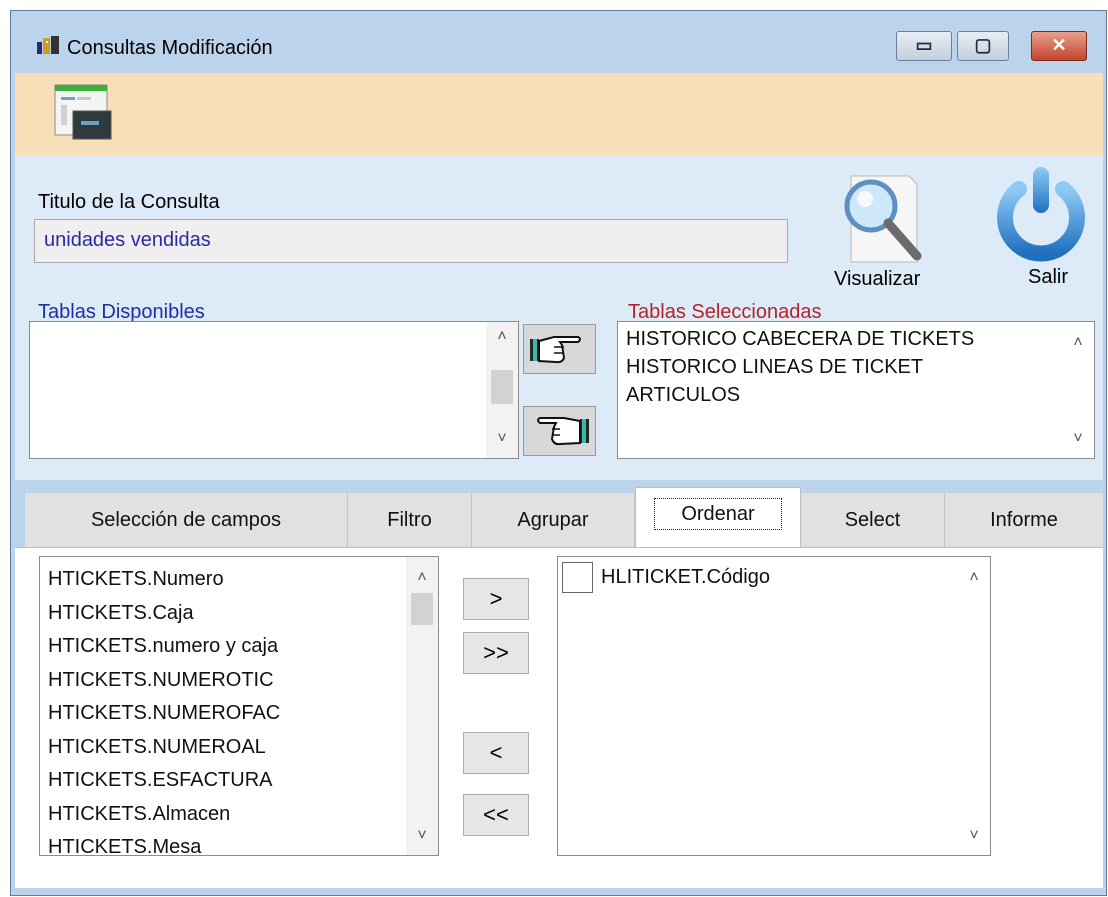 The height and width of the screenshot is (897, 1108). What do you see at coordinates (1041, 214) in the screenshot?
I see `power-icon` at bounding box center [1041, 214].